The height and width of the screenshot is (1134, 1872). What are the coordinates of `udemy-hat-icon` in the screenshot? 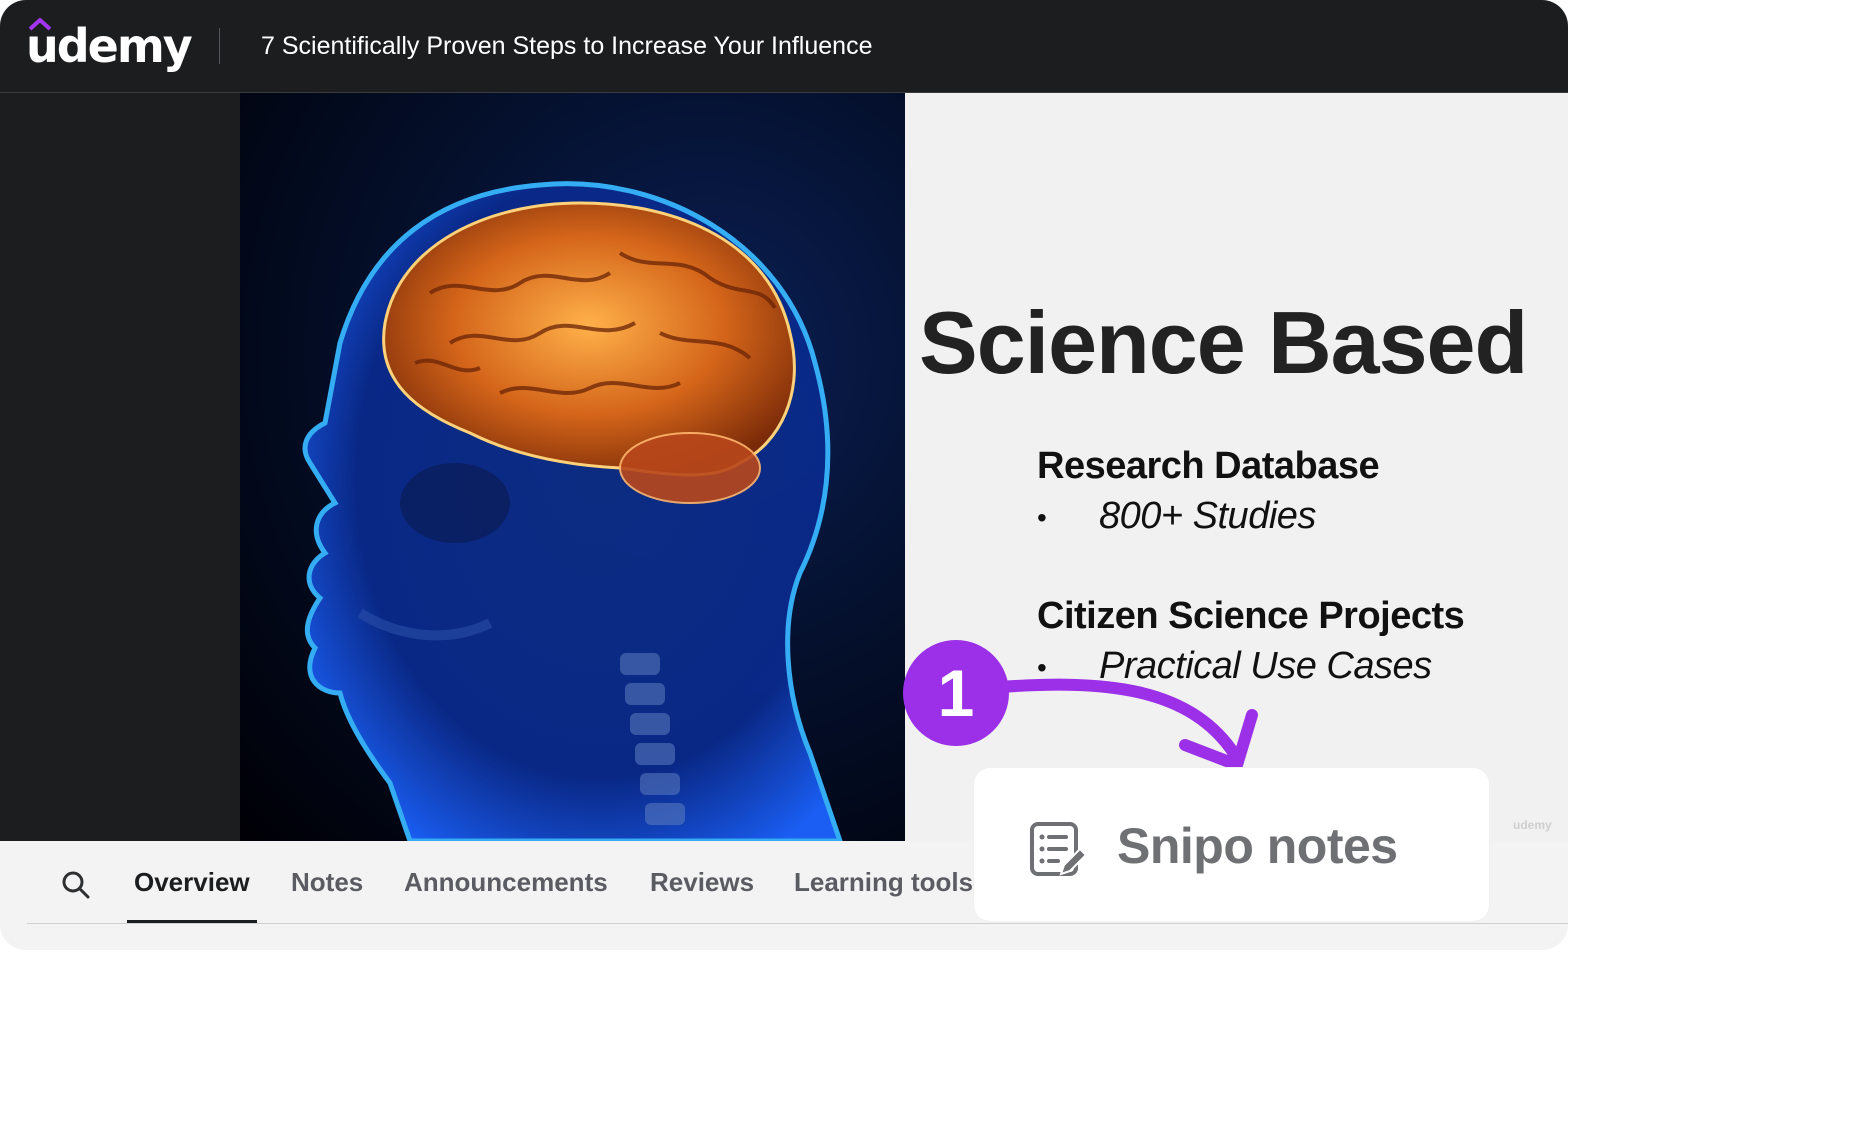 It's located at (40, 24).